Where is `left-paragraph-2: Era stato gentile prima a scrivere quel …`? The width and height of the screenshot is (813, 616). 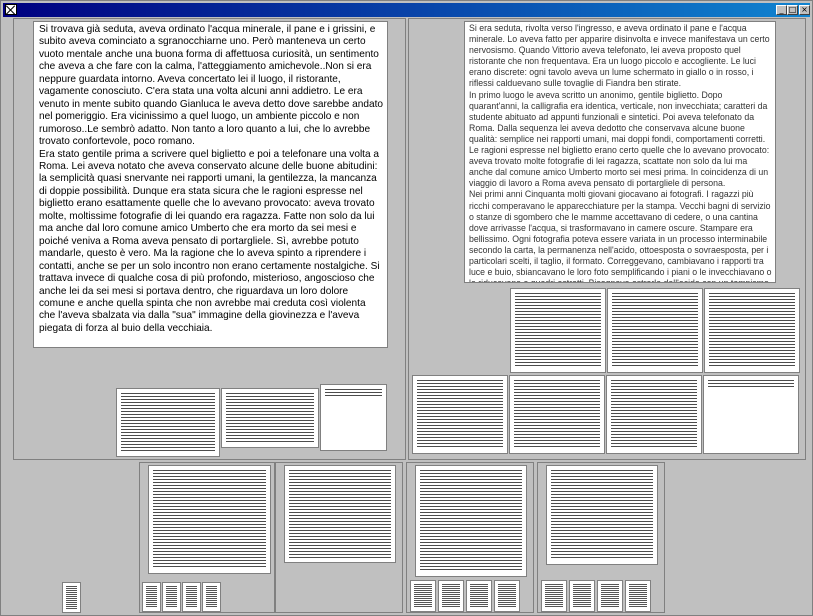
left-paragraph-2: Era stato gentile prima a scrivere quel … is located at coordinates (209, 241).